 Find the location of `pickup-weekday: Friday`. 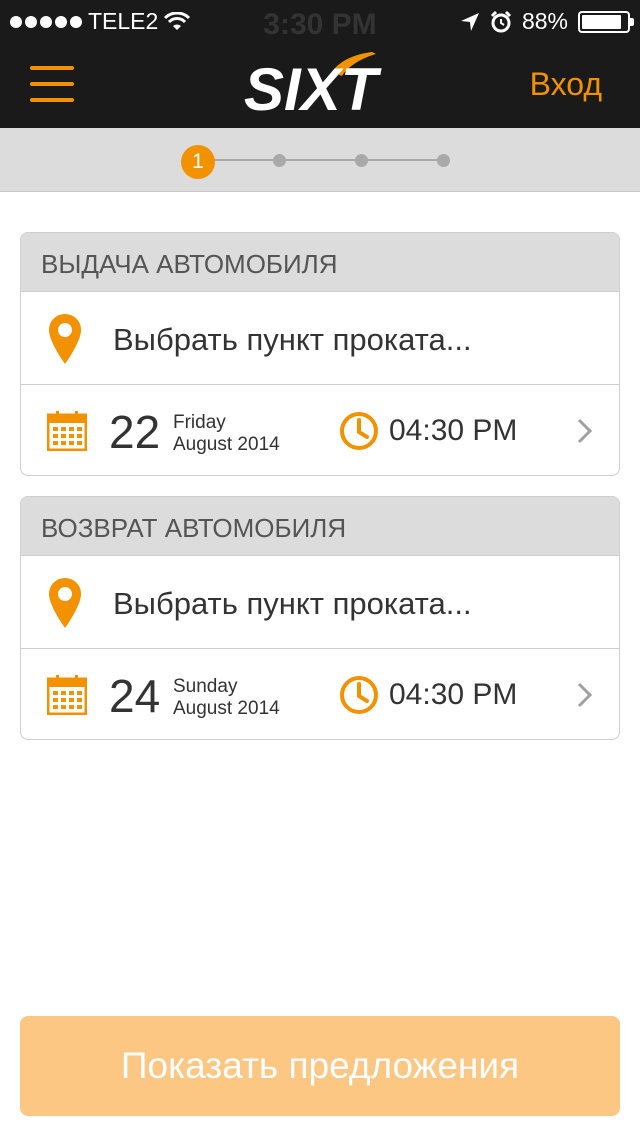

pickup-weekday: Friday is located at coordinates (199, 422).